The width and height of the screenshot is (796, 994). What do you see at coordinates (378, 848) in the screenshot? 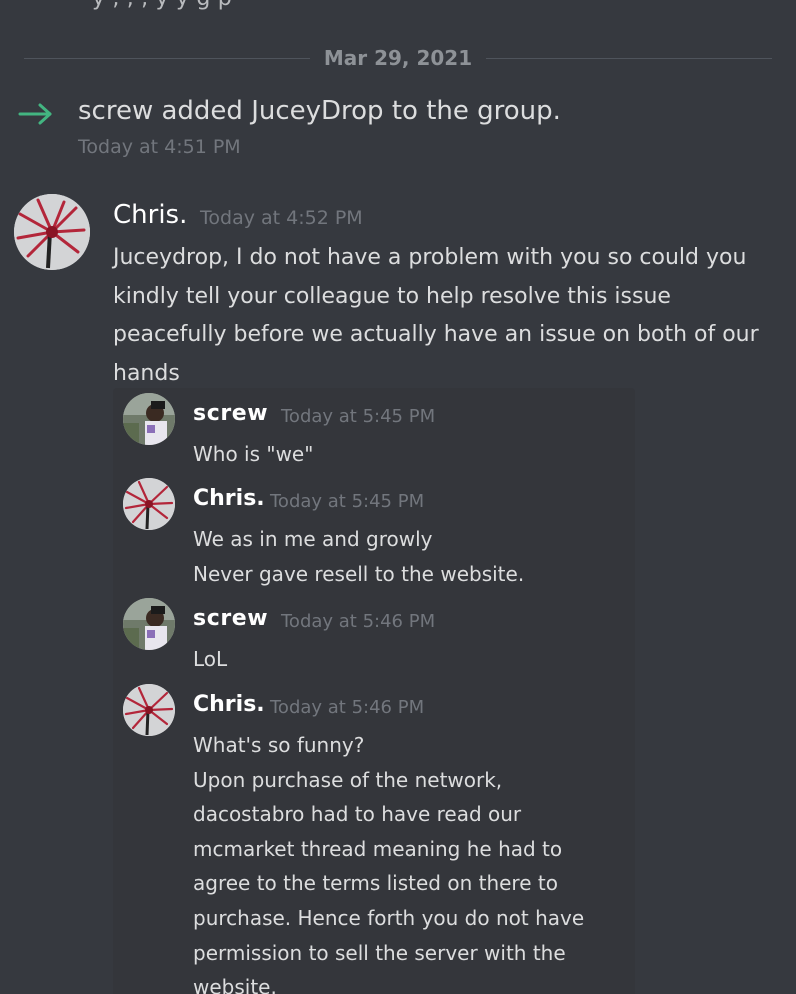
I see `message-line: mcmarket thread meaning he had to` at bounding box center [378, 848].